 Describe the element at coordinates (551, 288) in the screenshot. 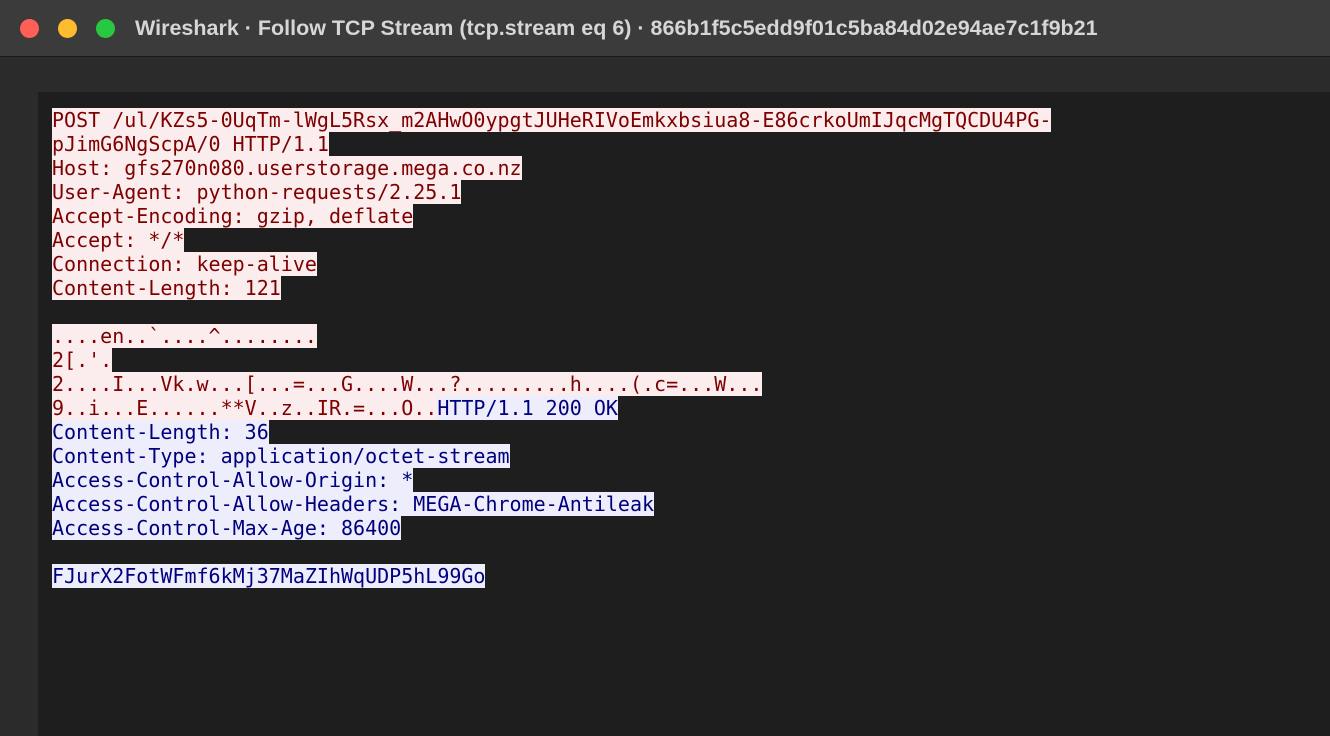

I see `stream-line: Content-Length: 121` at that location.